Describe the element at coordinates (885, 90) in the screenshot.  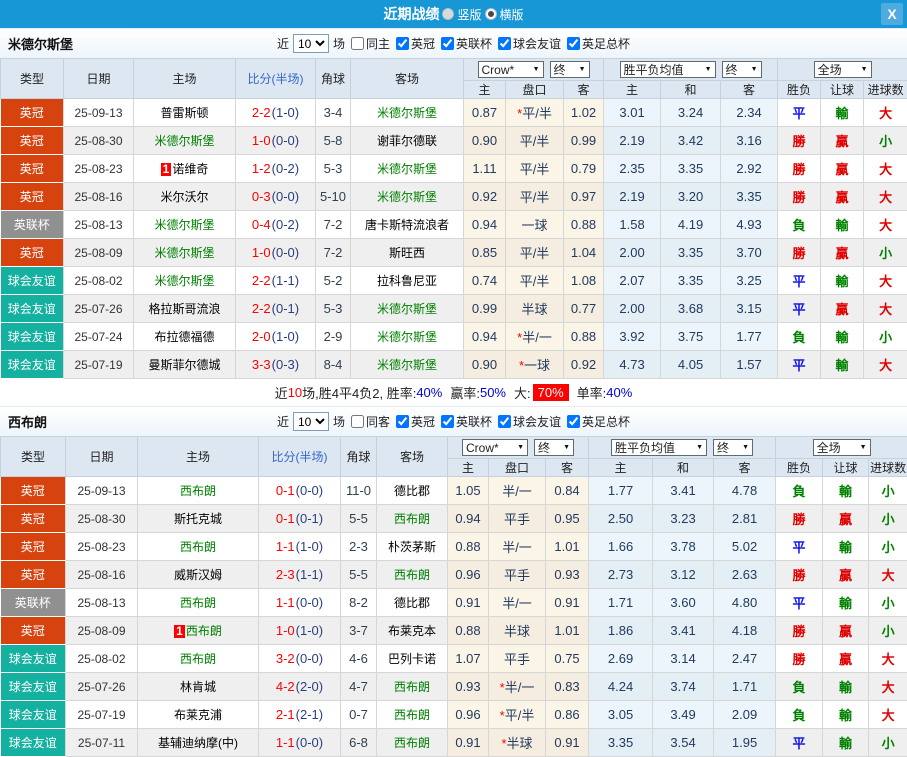
I see `subcolumn-header: 进球数` at that location.